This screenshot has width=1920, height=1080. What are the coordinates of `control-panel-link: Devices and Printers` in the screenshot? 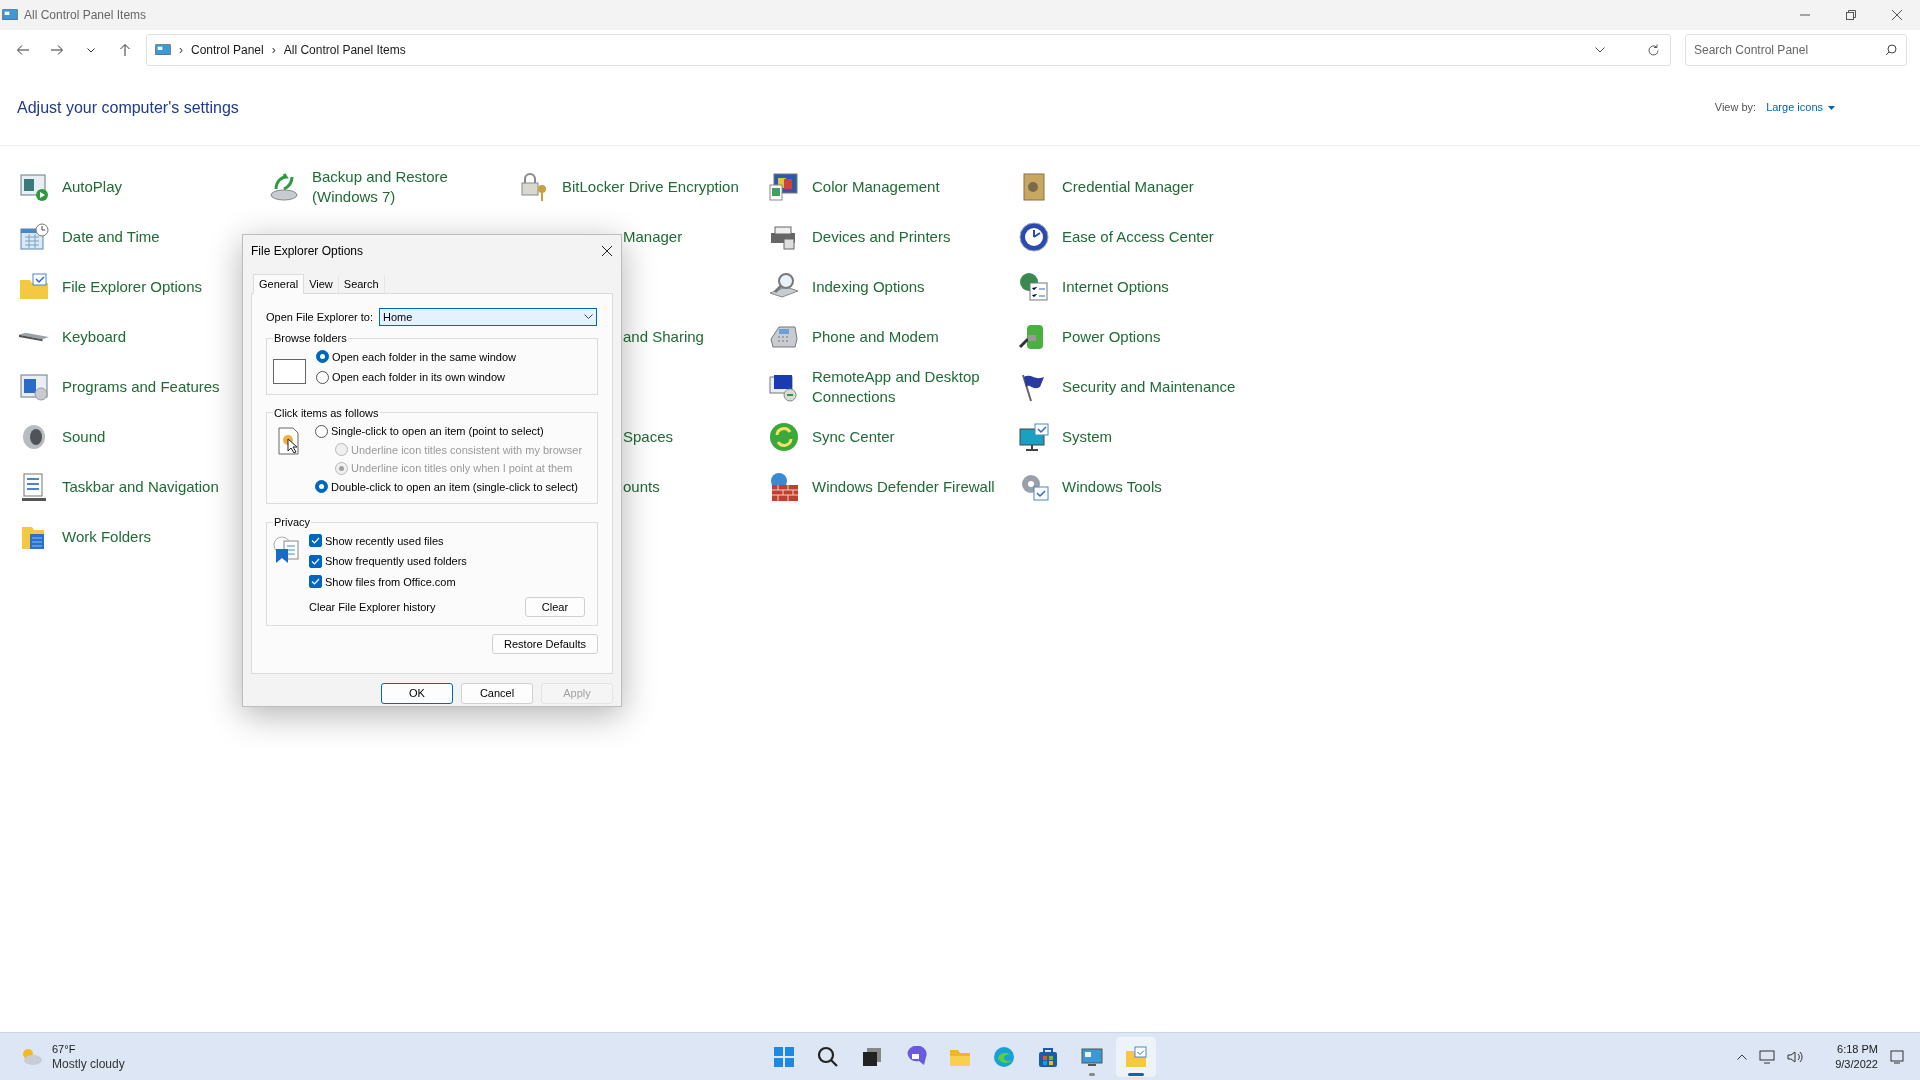 It's located at (912, 237).